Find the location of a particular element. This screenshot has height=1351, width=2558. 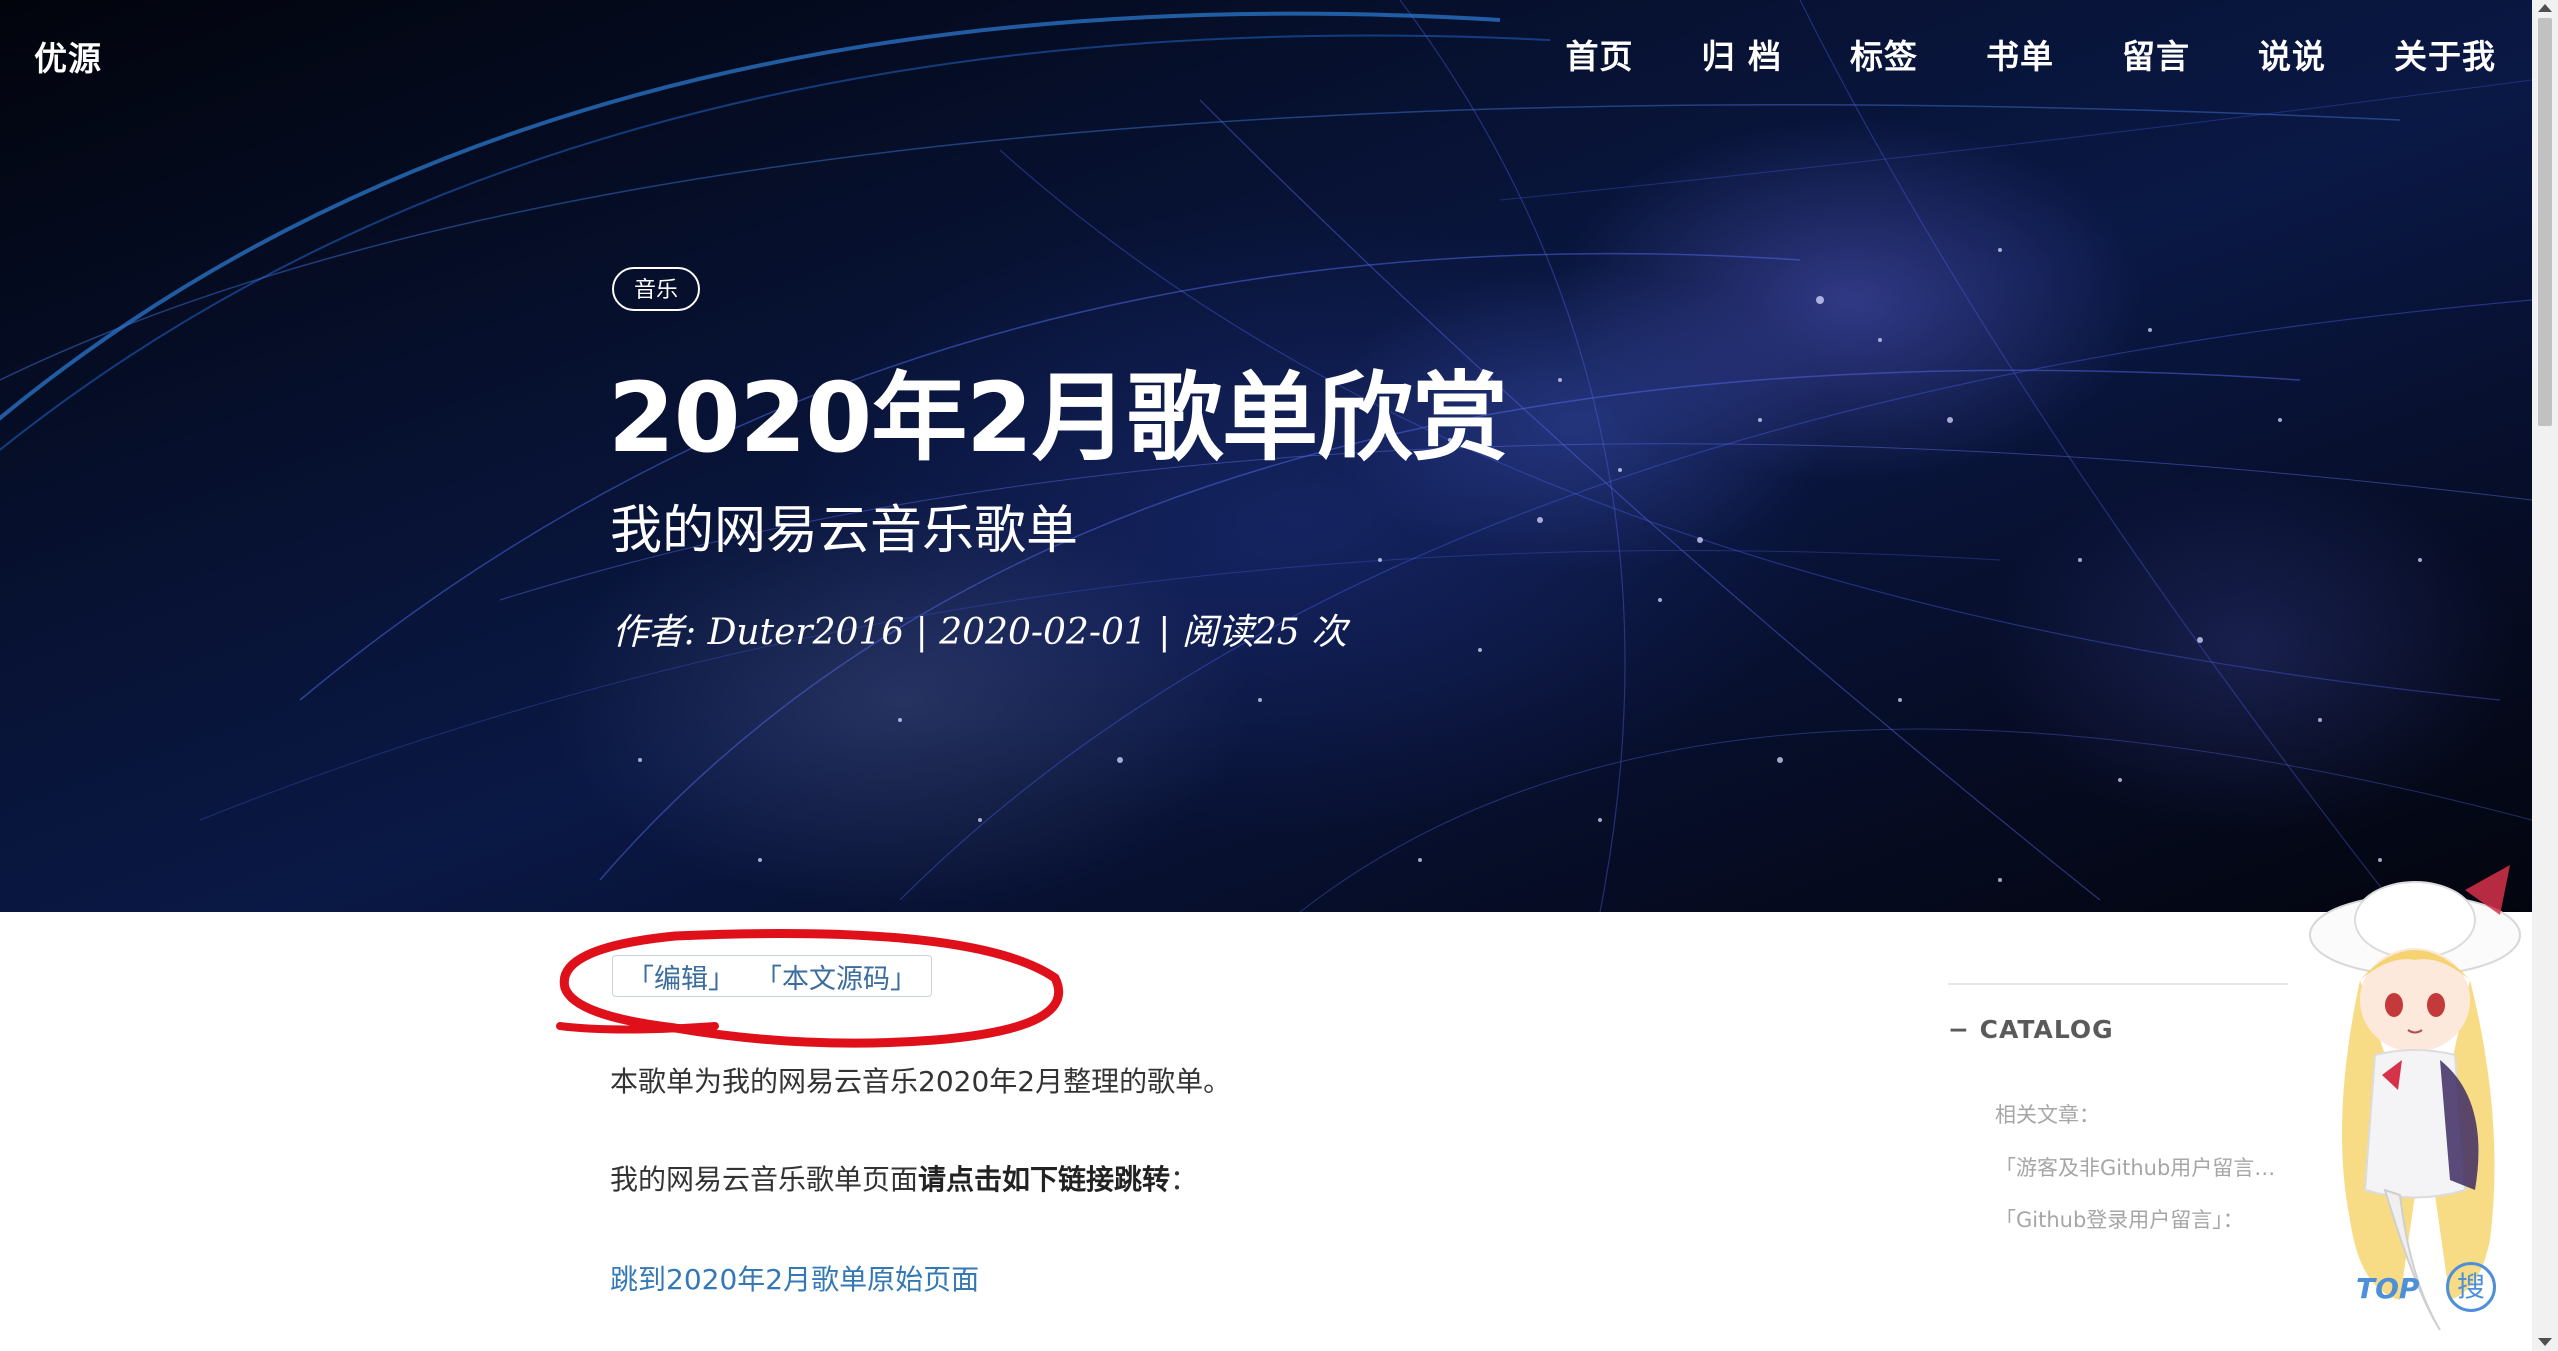

paragraph-bold-text: 请点击如下链接跳转 is located at coordinates (1044, 1179).